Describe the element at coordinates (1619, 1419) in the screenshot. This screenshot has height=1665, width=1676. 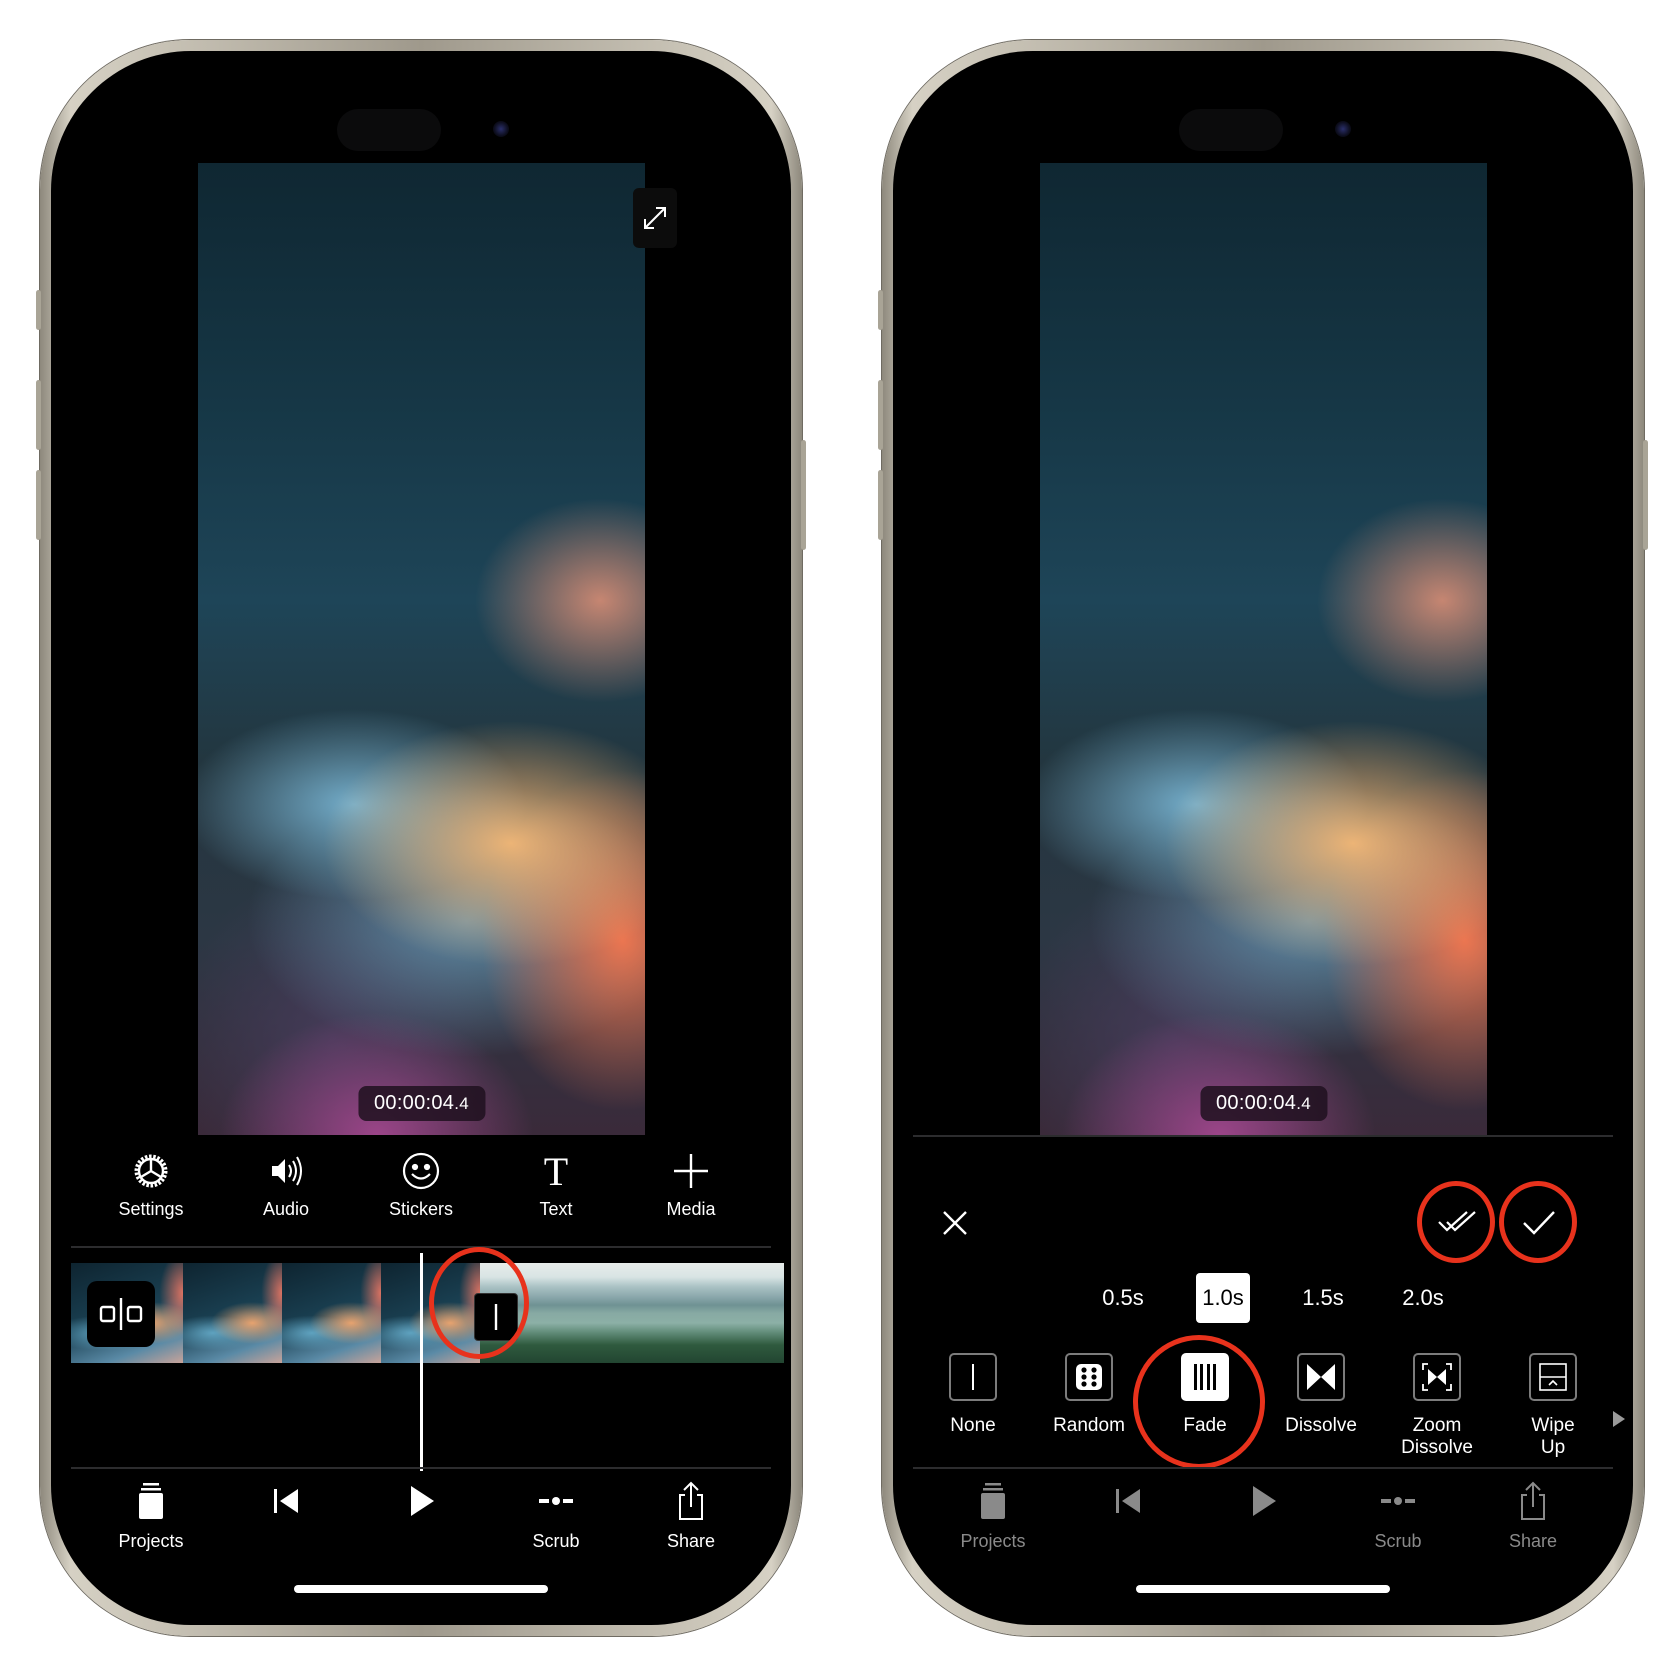
I see `scroll-more-arrow-icon` at that location.